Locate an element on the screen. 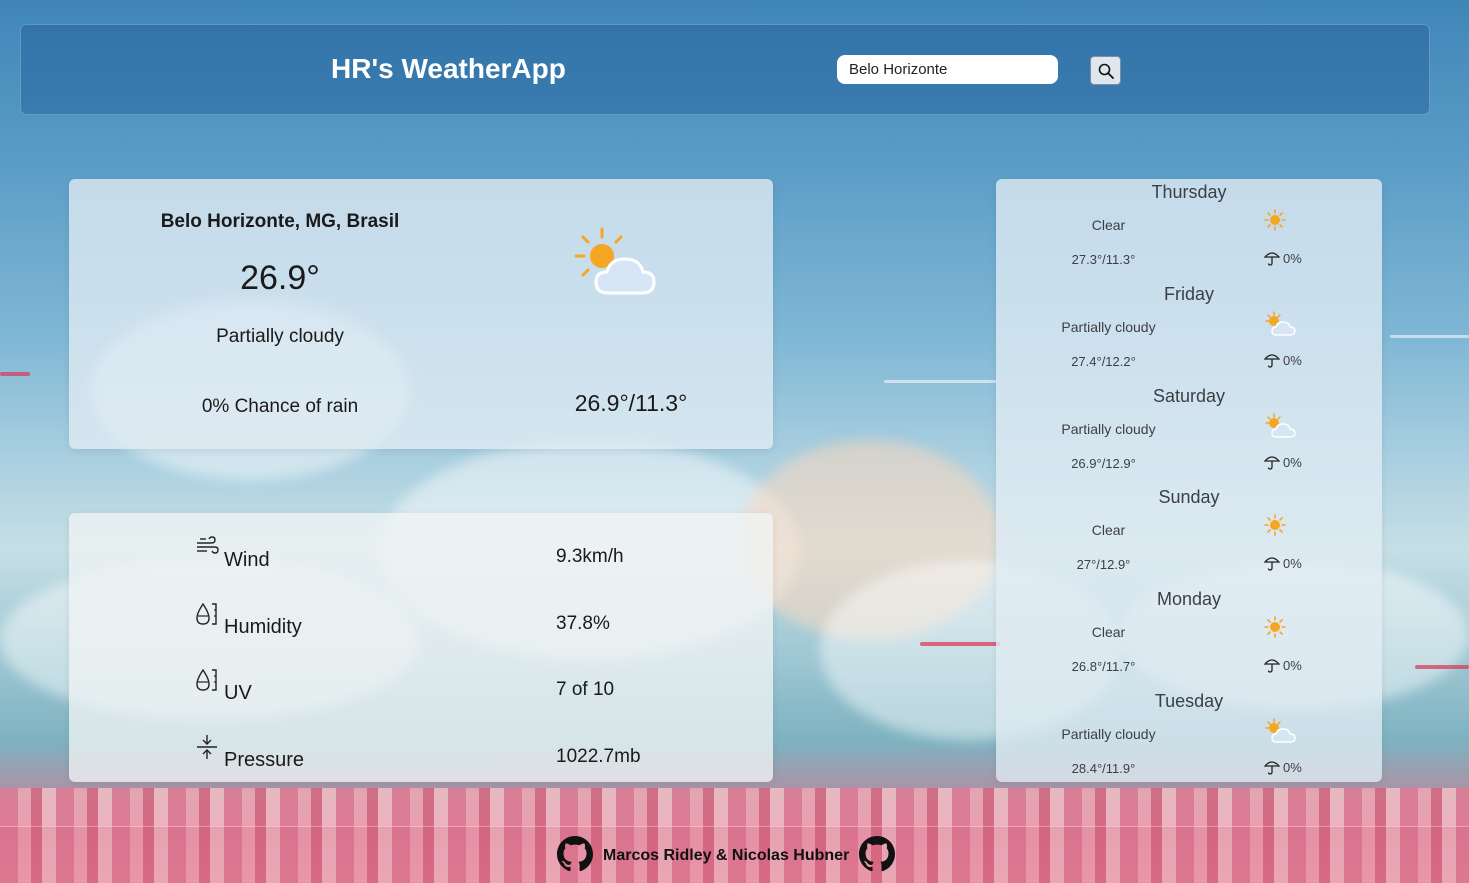 The height and width of the screenshot is (883, 1469). wind-icon is located at coordinates (208, 545).